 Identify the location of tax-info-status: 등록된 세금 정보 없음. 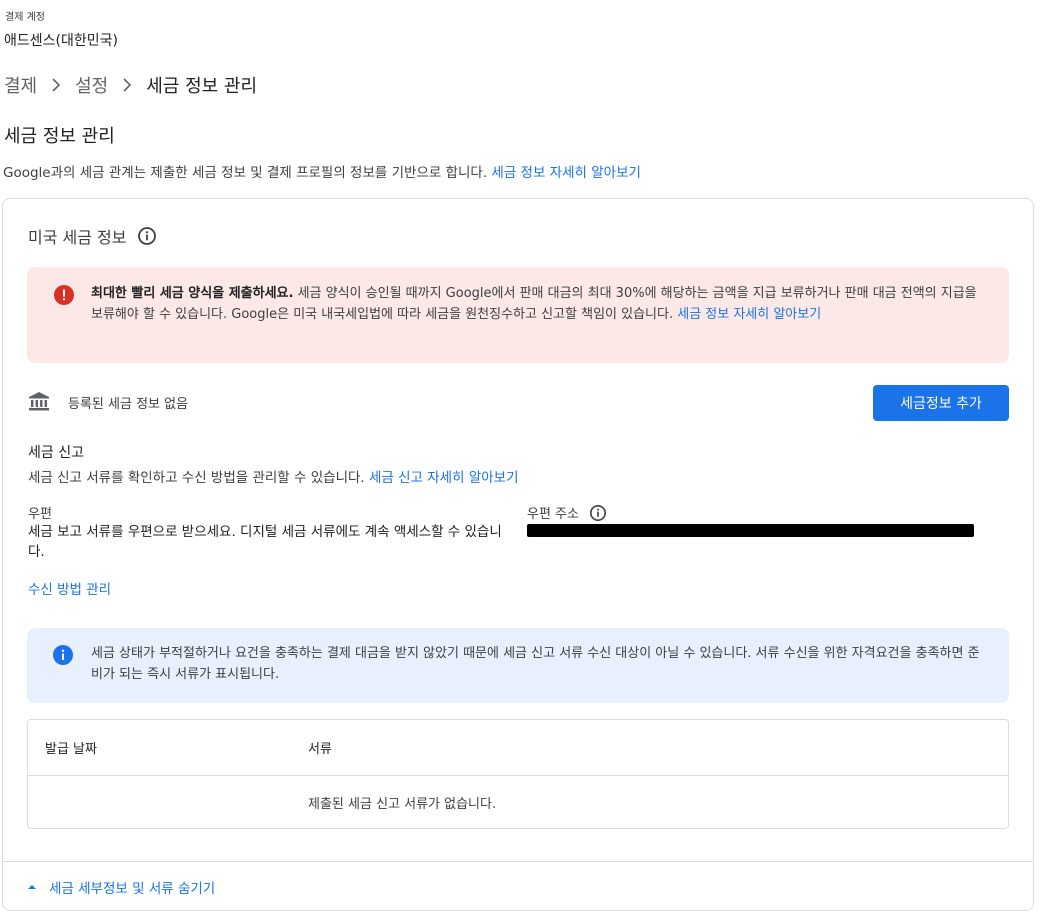
(128, 404).